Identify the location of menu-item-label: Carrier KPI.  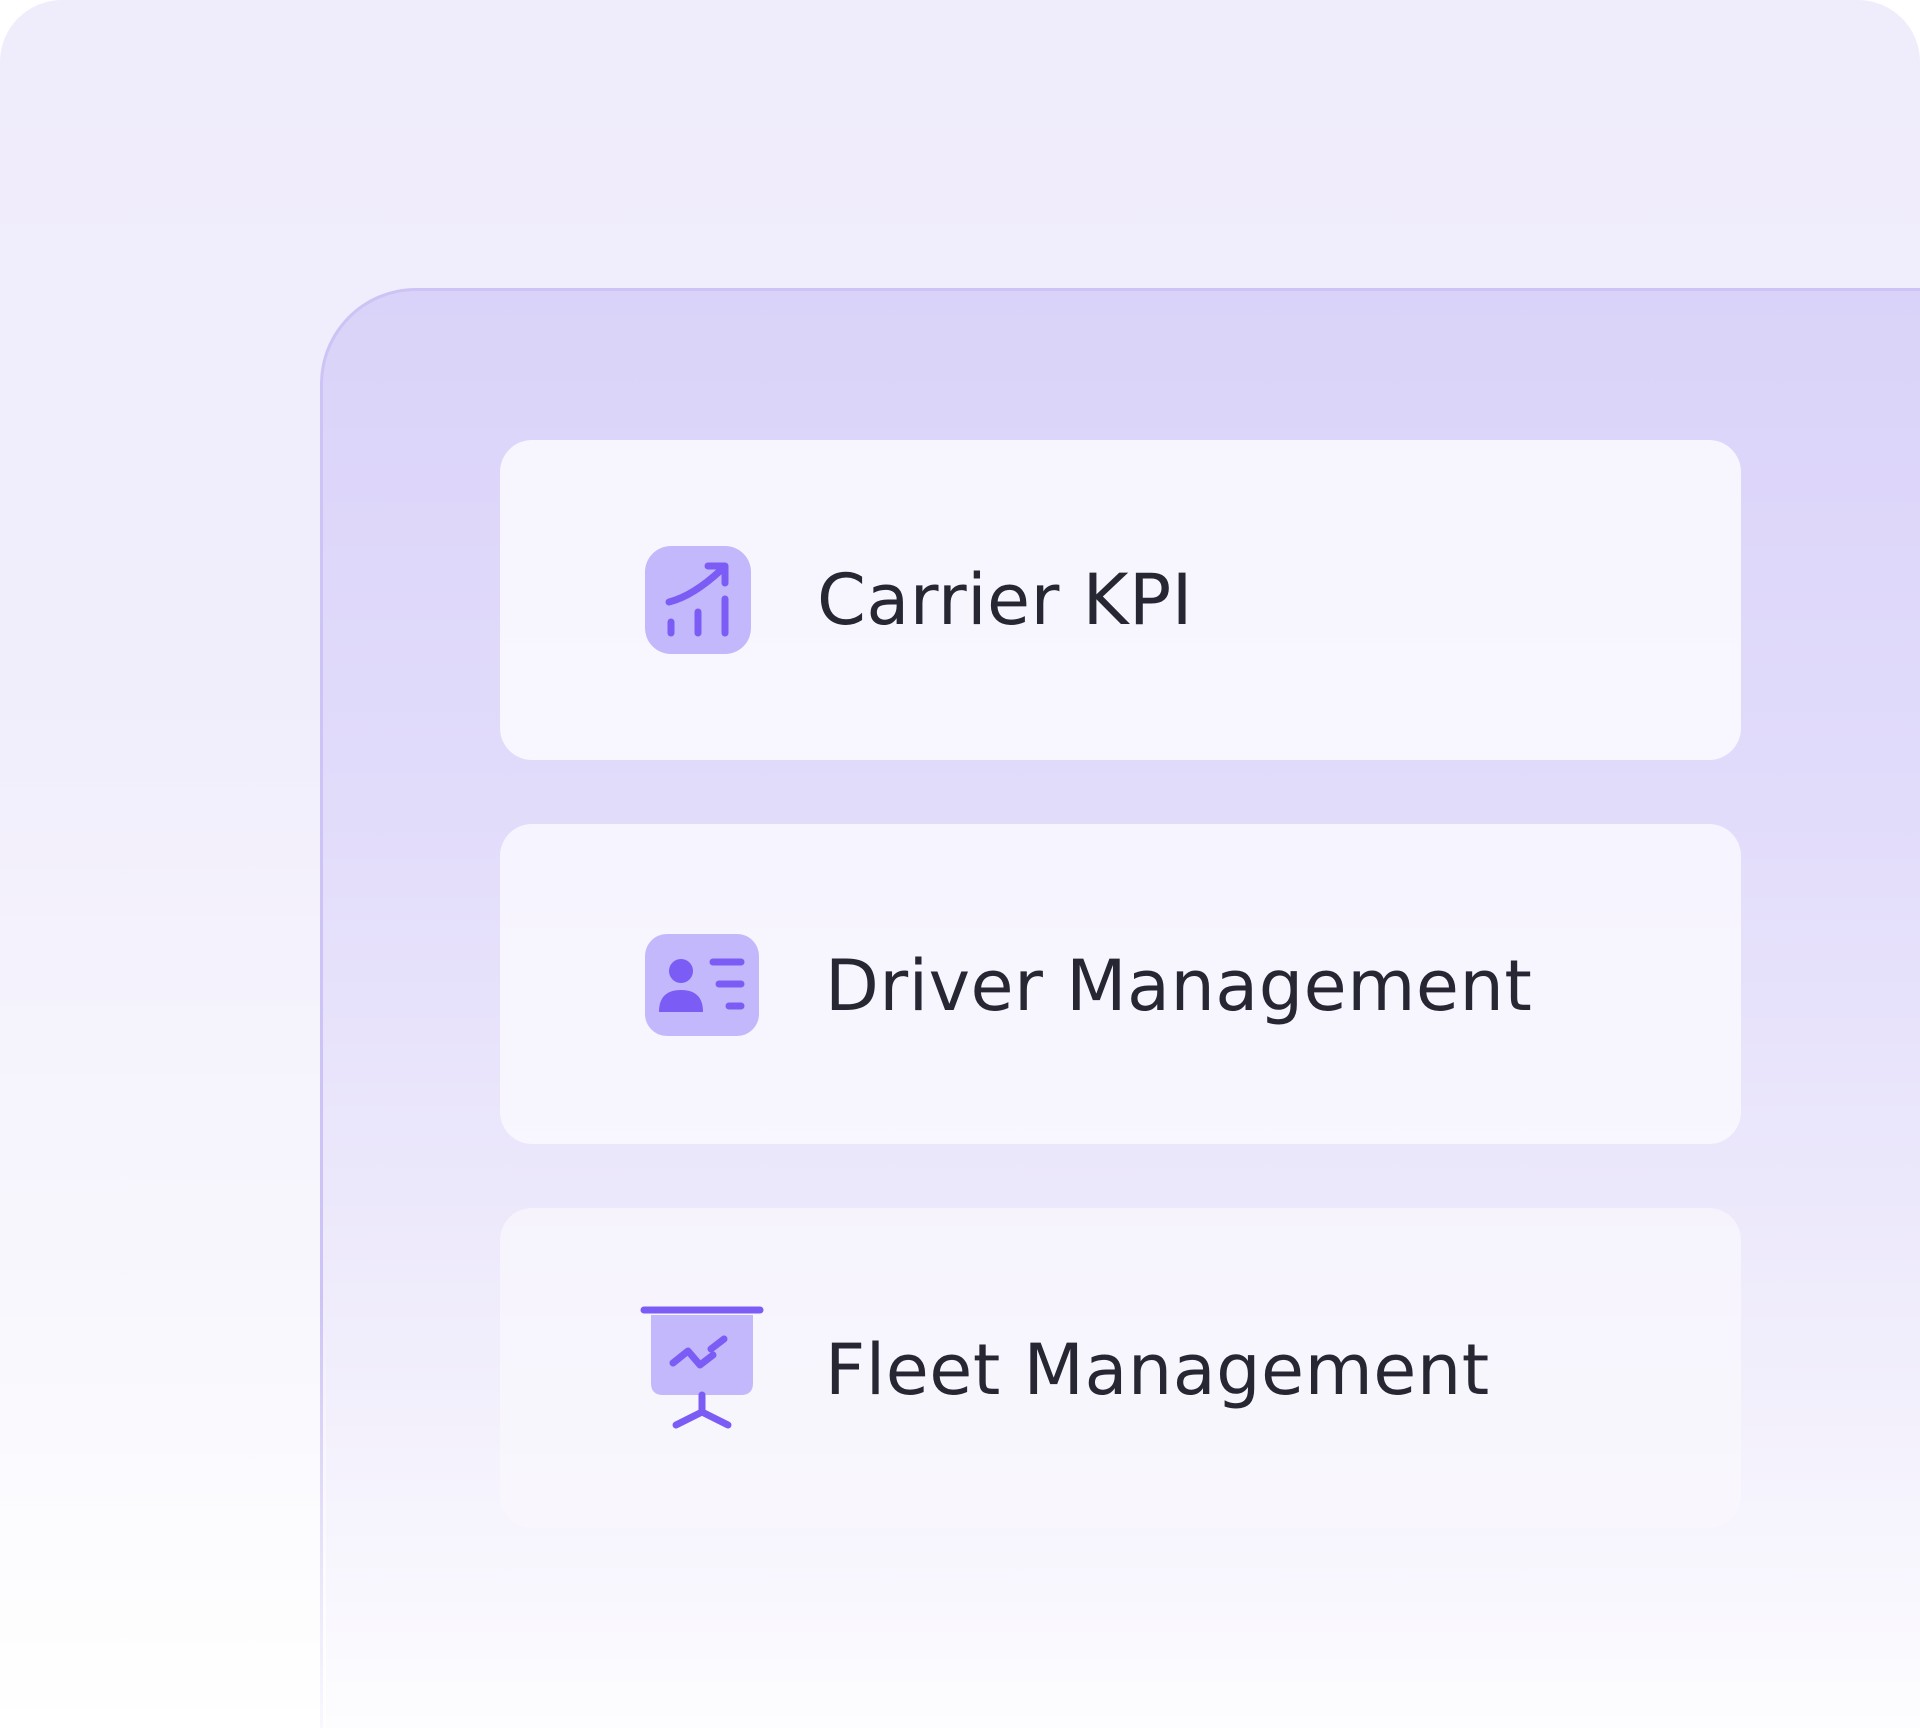
(1005, 600).